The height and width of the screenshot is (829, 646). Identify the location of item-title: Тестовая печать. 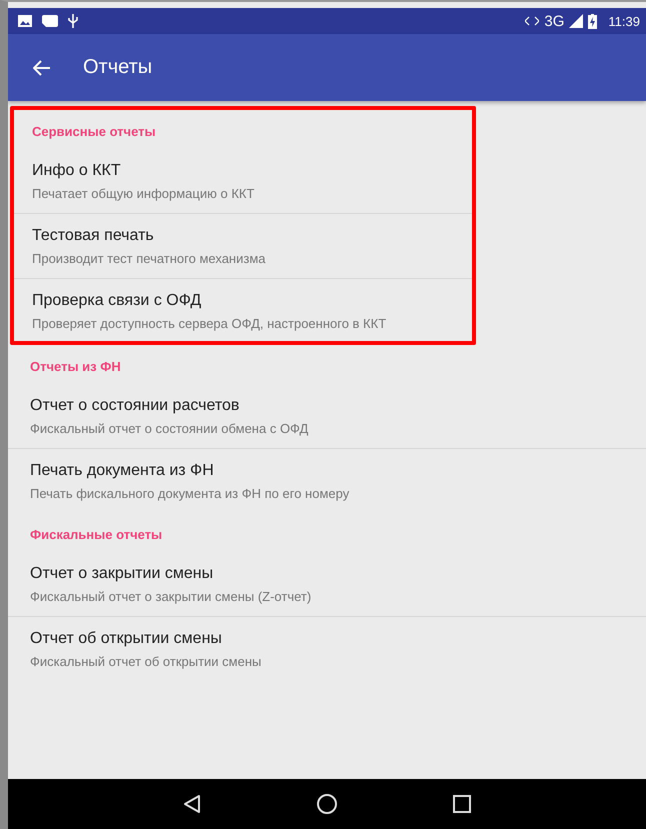
(93, 236).